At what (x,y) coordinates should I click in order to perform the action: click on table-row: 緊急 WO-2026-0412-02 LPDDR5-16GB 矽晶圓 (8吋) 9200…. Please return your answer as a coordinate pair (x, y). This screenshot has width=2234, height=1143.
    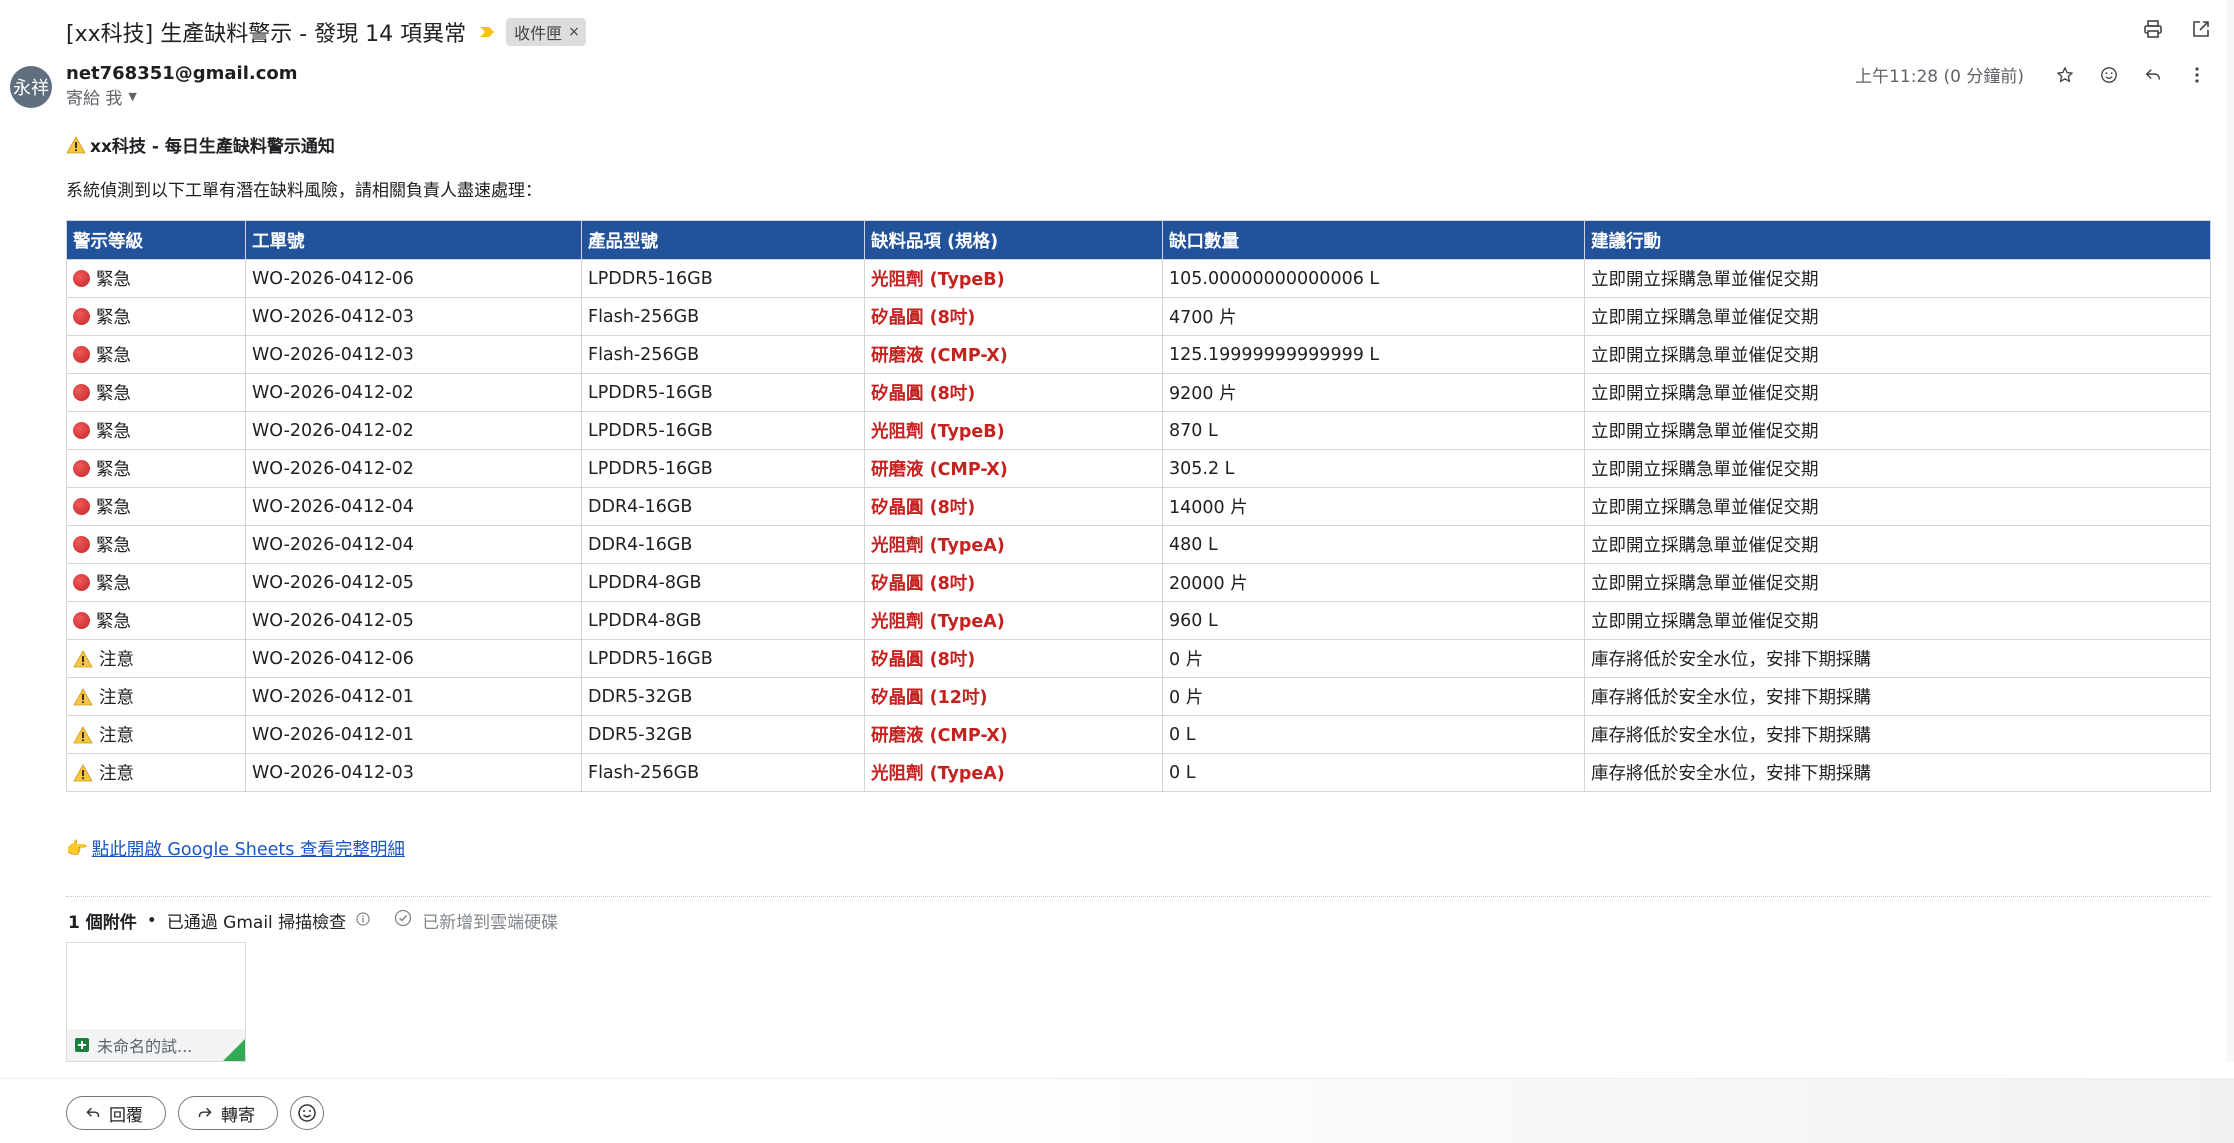
    Looking at the image, I should click on (1138, 392).